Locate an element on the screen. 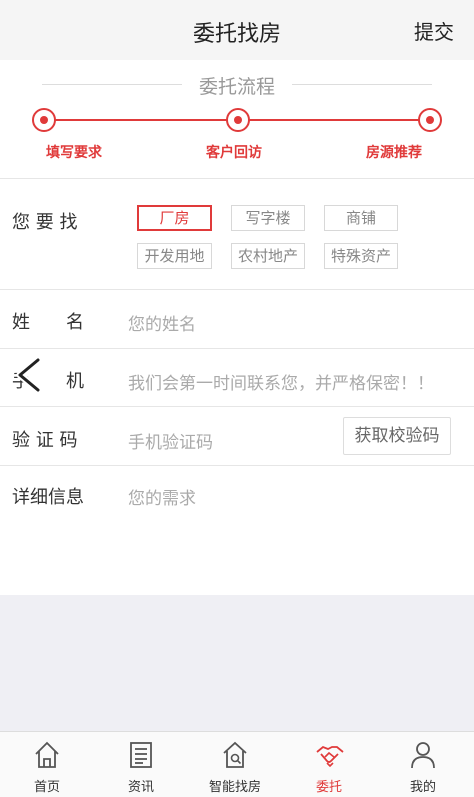  step-label-2: 客户回访 is located at coordinates (234, 153).